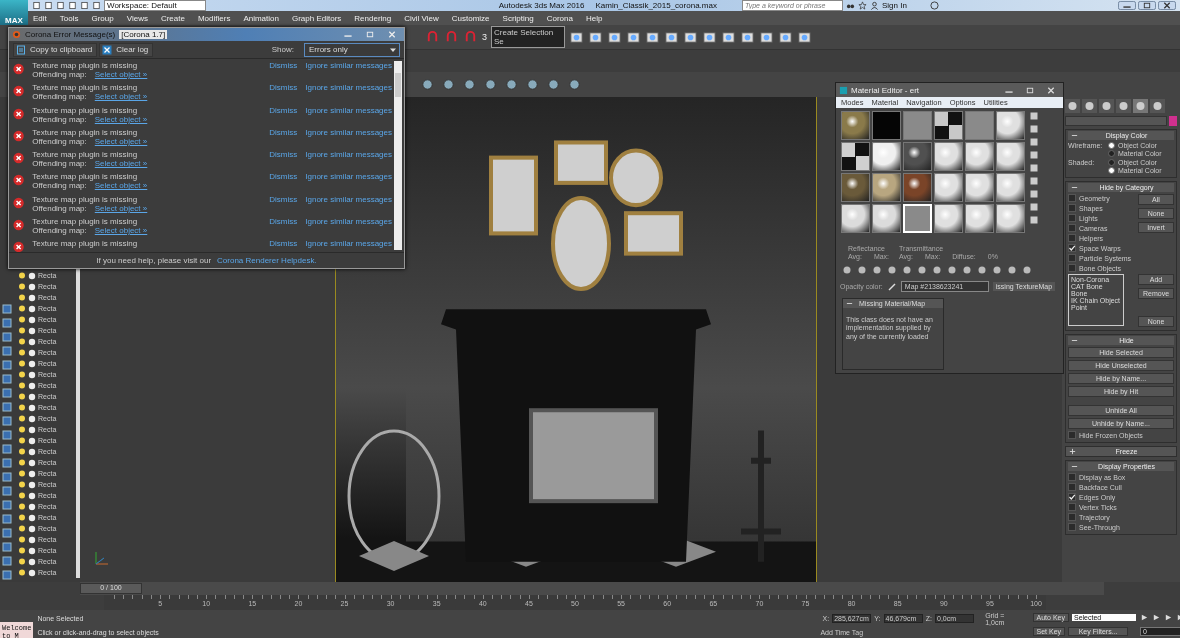 This screenshot has height=638, width=1180. What do you see at coordinates (398, 155) in the screenshot?
I see `scrollbar` at bounding box center [398, 155].